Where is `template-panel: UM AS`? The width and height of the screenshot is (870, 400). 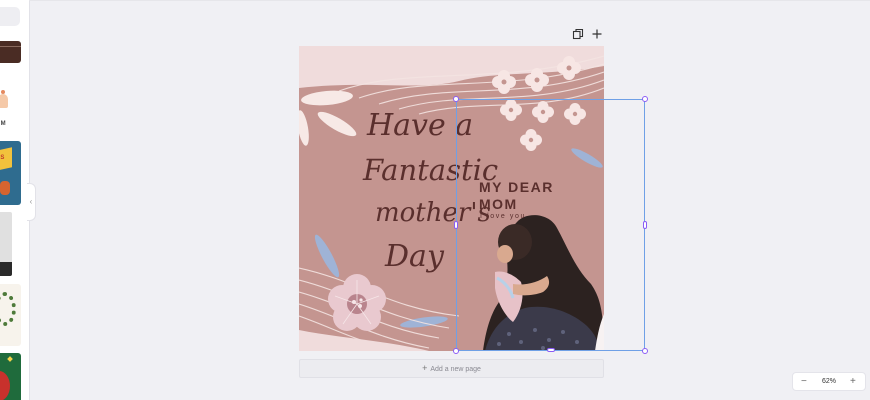 template-panel: UM AS is located at coordinates (15, 200).